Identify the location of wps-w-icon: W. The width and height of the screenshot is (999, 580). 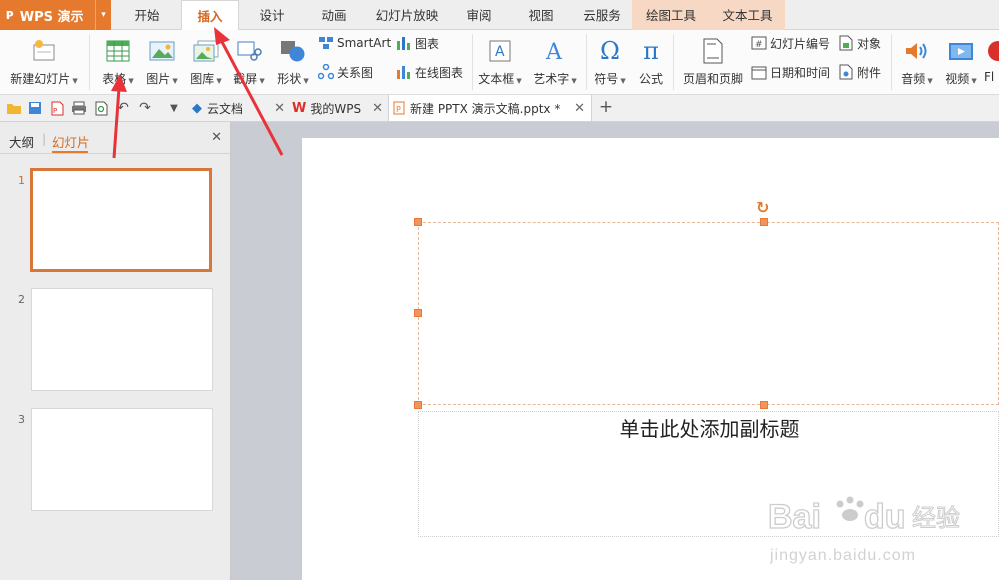
(299, 108).